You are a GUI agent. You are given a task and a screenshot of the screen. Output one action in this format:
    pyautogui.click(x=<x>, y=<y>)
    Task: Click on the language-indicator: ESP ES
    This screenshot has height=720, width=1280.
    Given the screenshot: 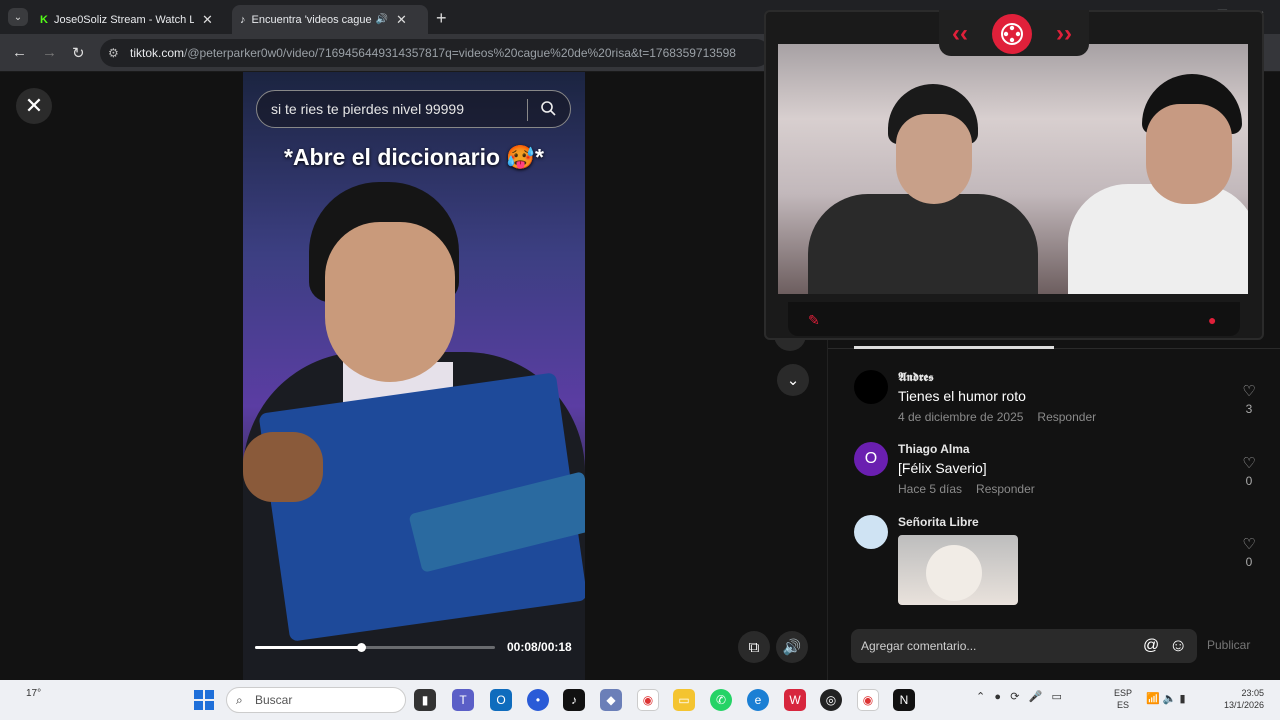 What is the action you would take?
    pyautogui.click(x=1123, y=699)
    